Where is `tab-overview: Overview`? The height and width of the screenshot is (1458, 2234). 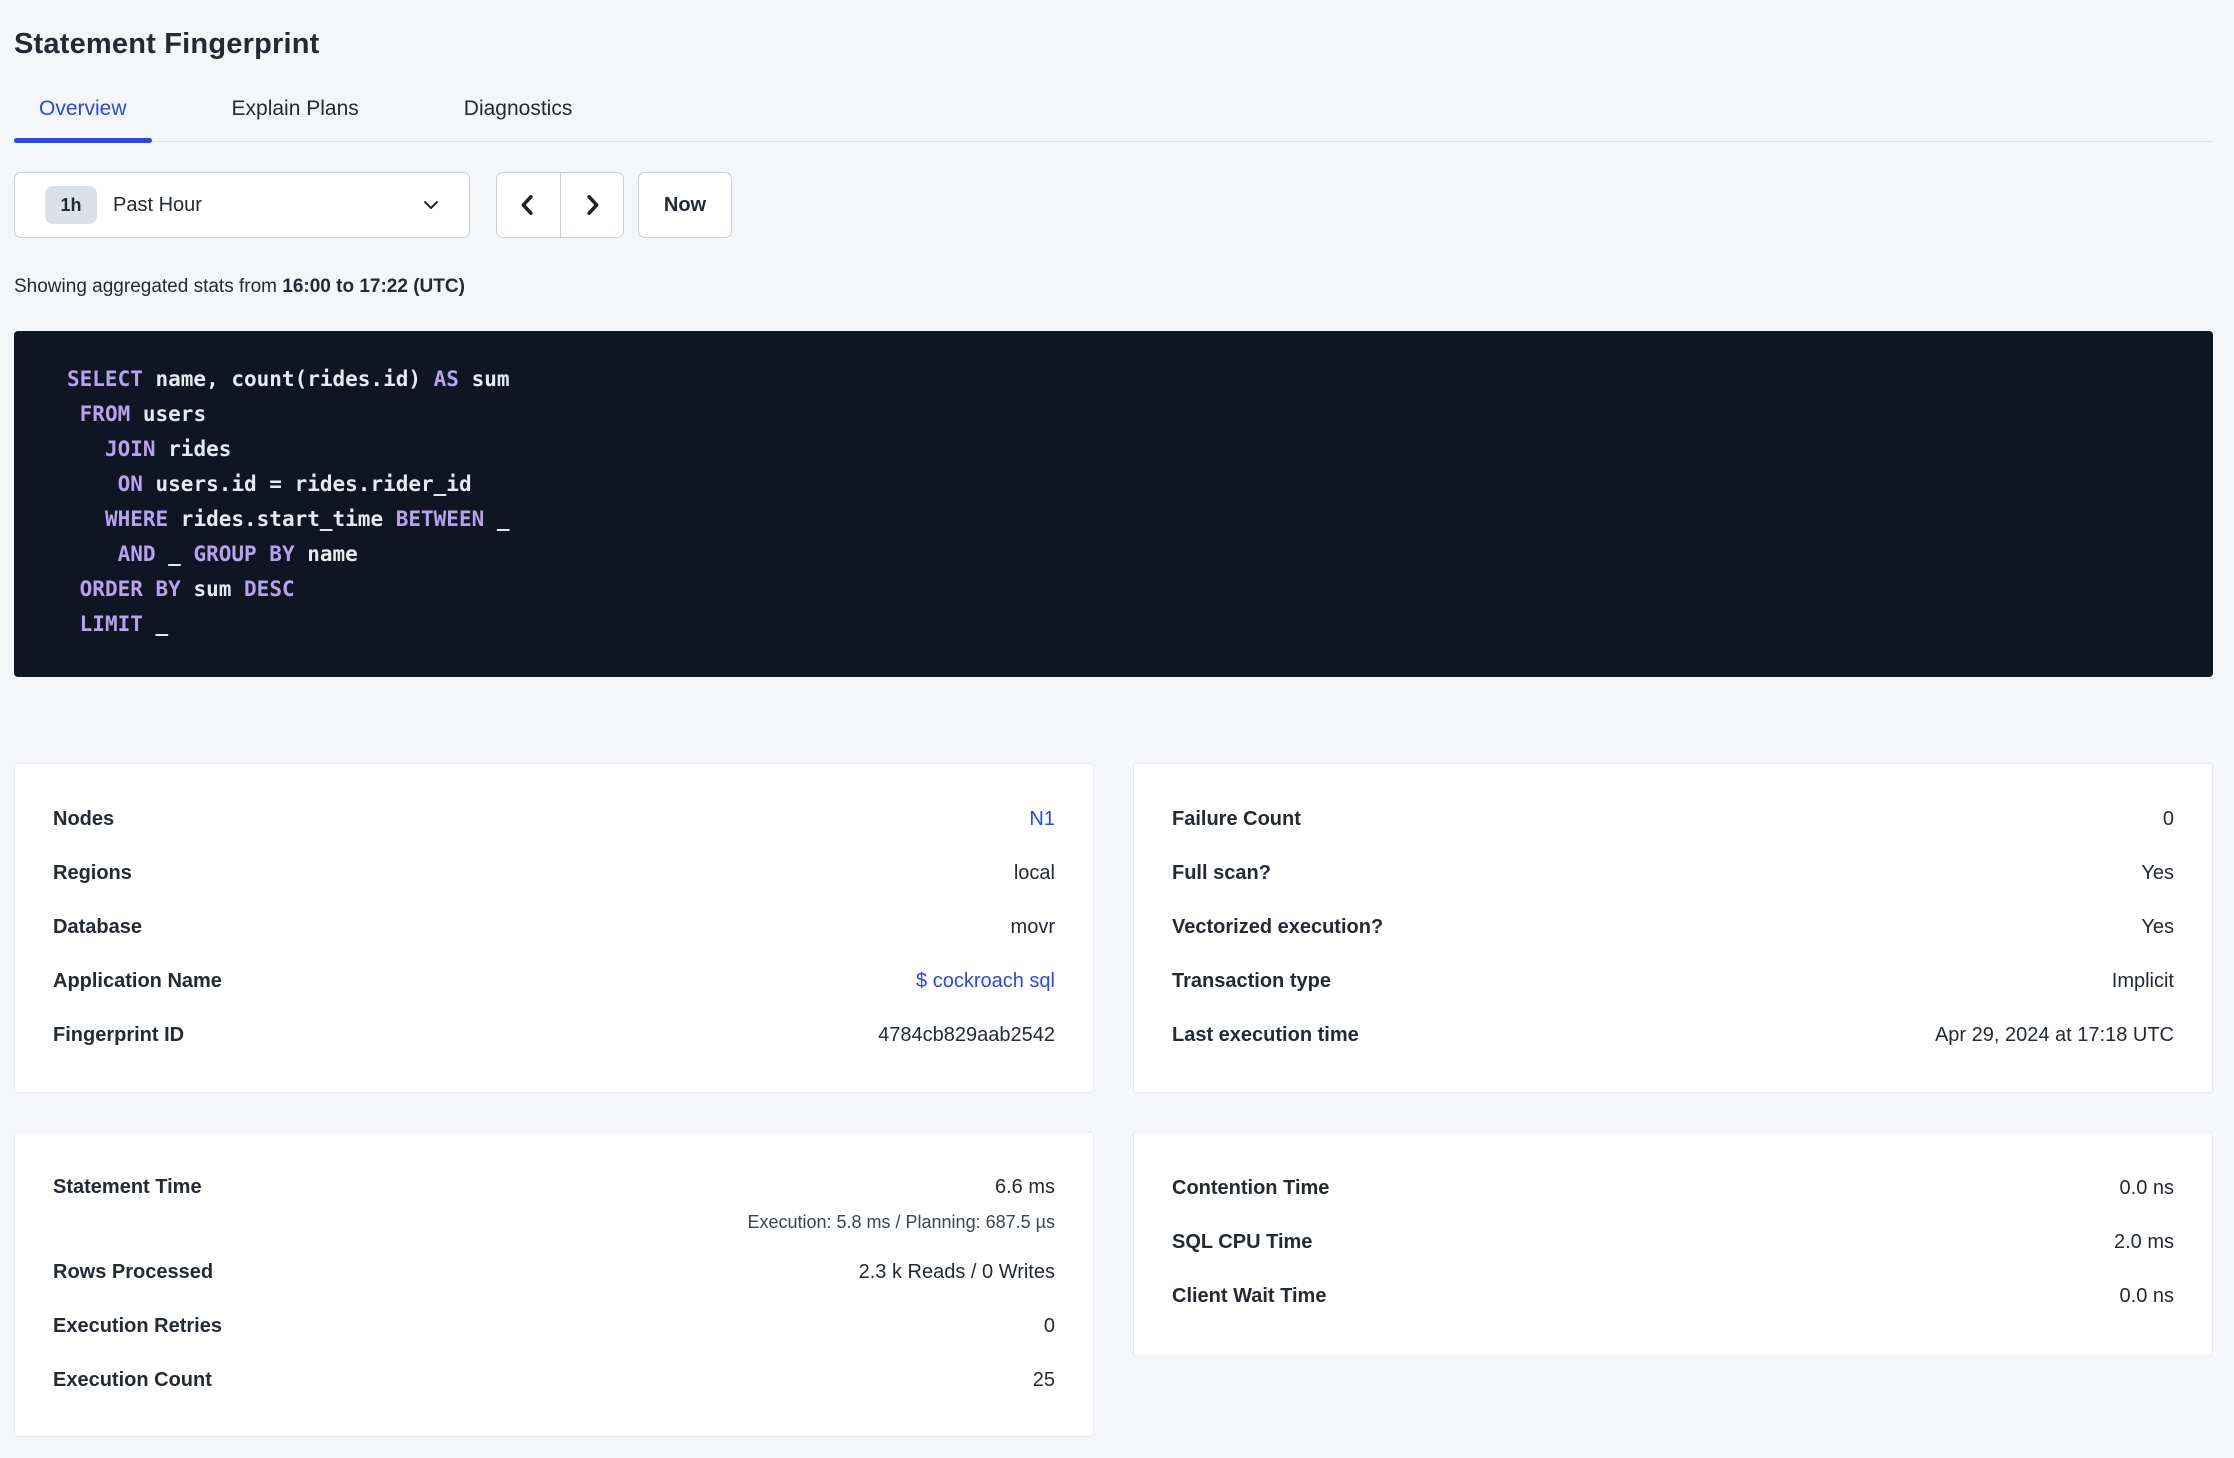
tab-overview: Overview is located at coordinates (83, 120).